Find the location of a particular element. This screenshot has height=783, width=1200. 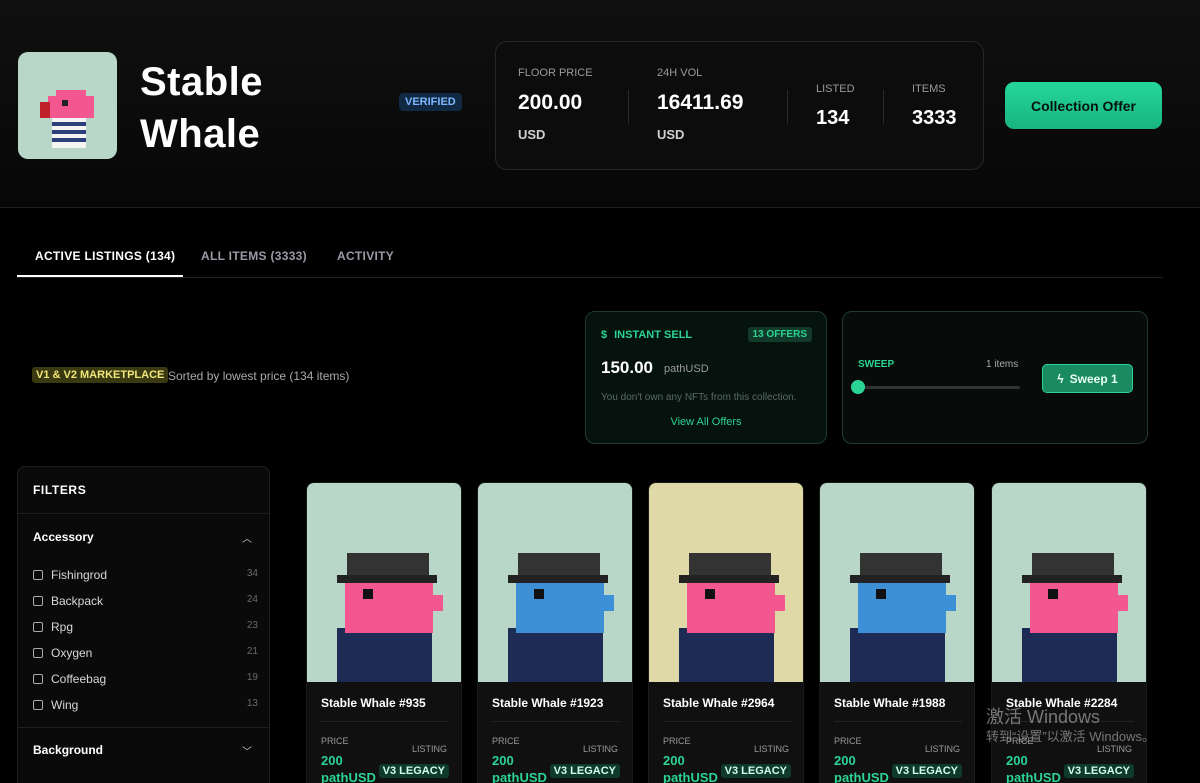

tab-active-listings: ACTIVE LISTINGS (134) is located at coordinates (105, 256).